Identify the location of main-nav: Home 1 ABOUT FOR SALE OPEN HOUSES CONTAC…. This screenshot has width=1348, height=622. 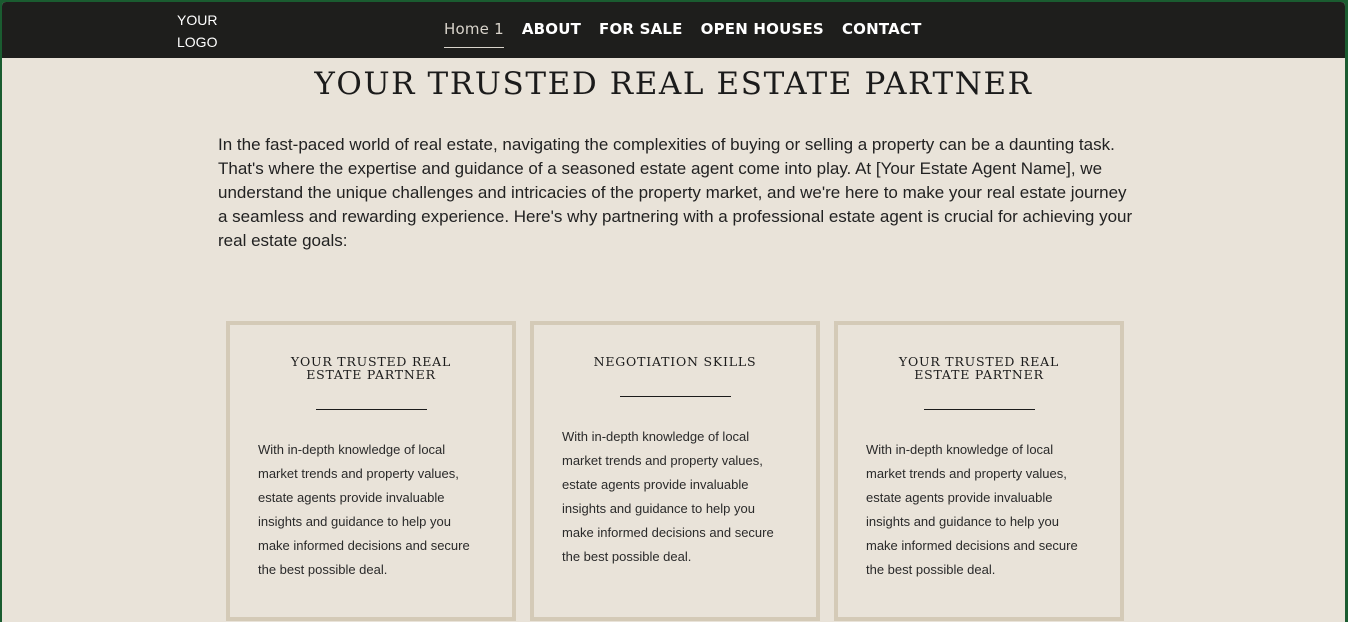
(683, 34).